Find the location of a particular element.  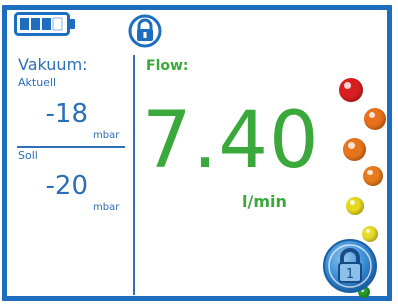

flow-label: Flow: is located at coordinates (167, 66).